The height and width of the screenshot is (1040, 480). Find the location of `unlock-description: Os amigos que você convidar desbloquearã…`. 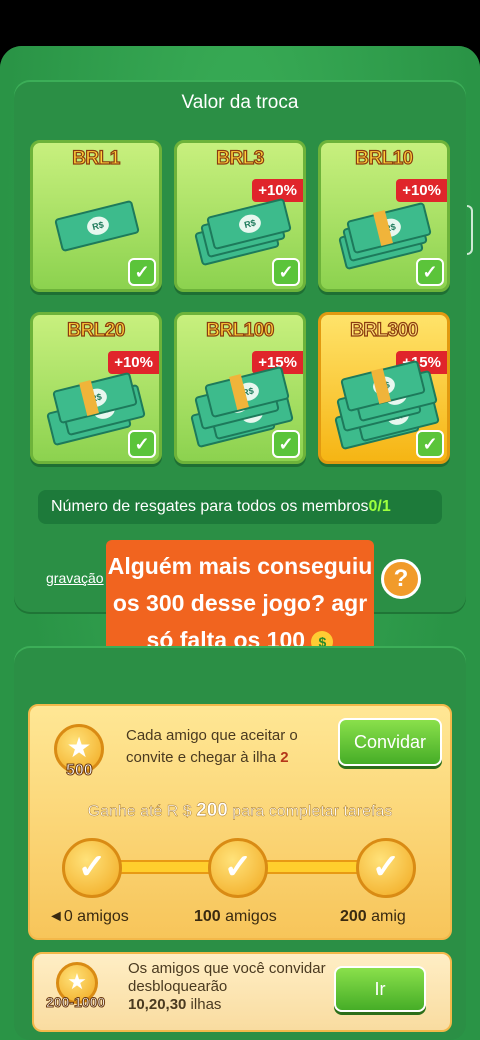

unlock-description: Os amigos que você convidar desbloquearã… is located at coordinates (228, 987).